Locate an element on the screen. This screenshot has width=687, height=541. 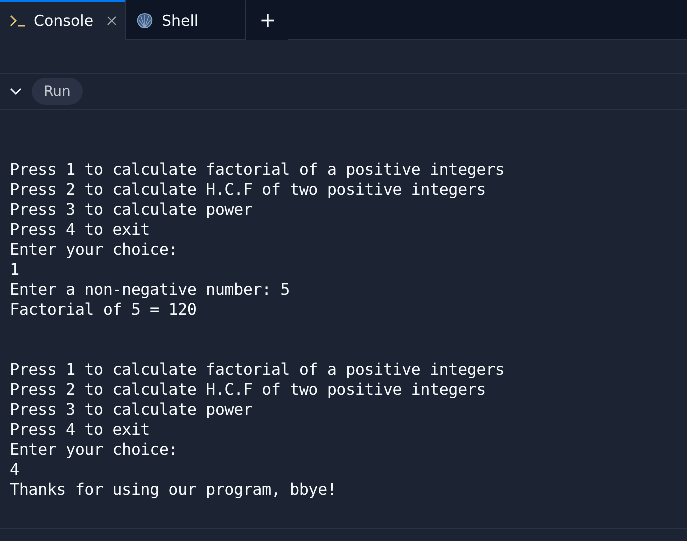
tab: Shell is located at coordinates (186, 20).